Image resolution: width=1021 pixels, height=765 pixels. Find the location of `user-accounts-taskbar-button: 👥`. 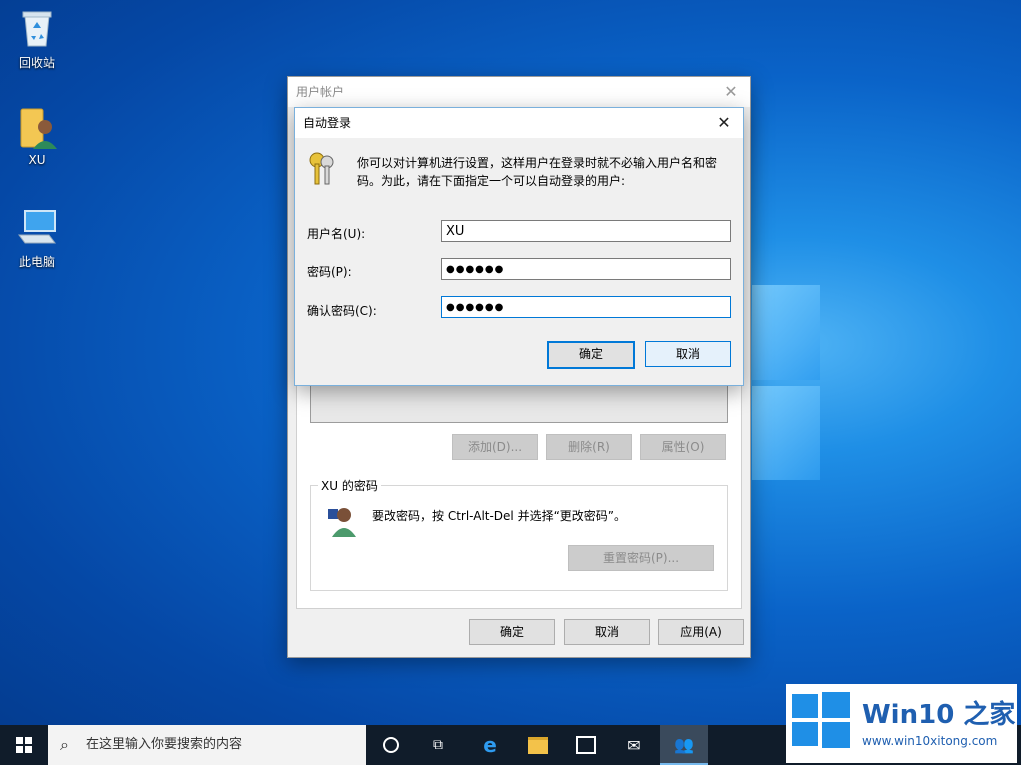

user-accounts-taskbar-button: 👥 is located at coordinates (684, 745).